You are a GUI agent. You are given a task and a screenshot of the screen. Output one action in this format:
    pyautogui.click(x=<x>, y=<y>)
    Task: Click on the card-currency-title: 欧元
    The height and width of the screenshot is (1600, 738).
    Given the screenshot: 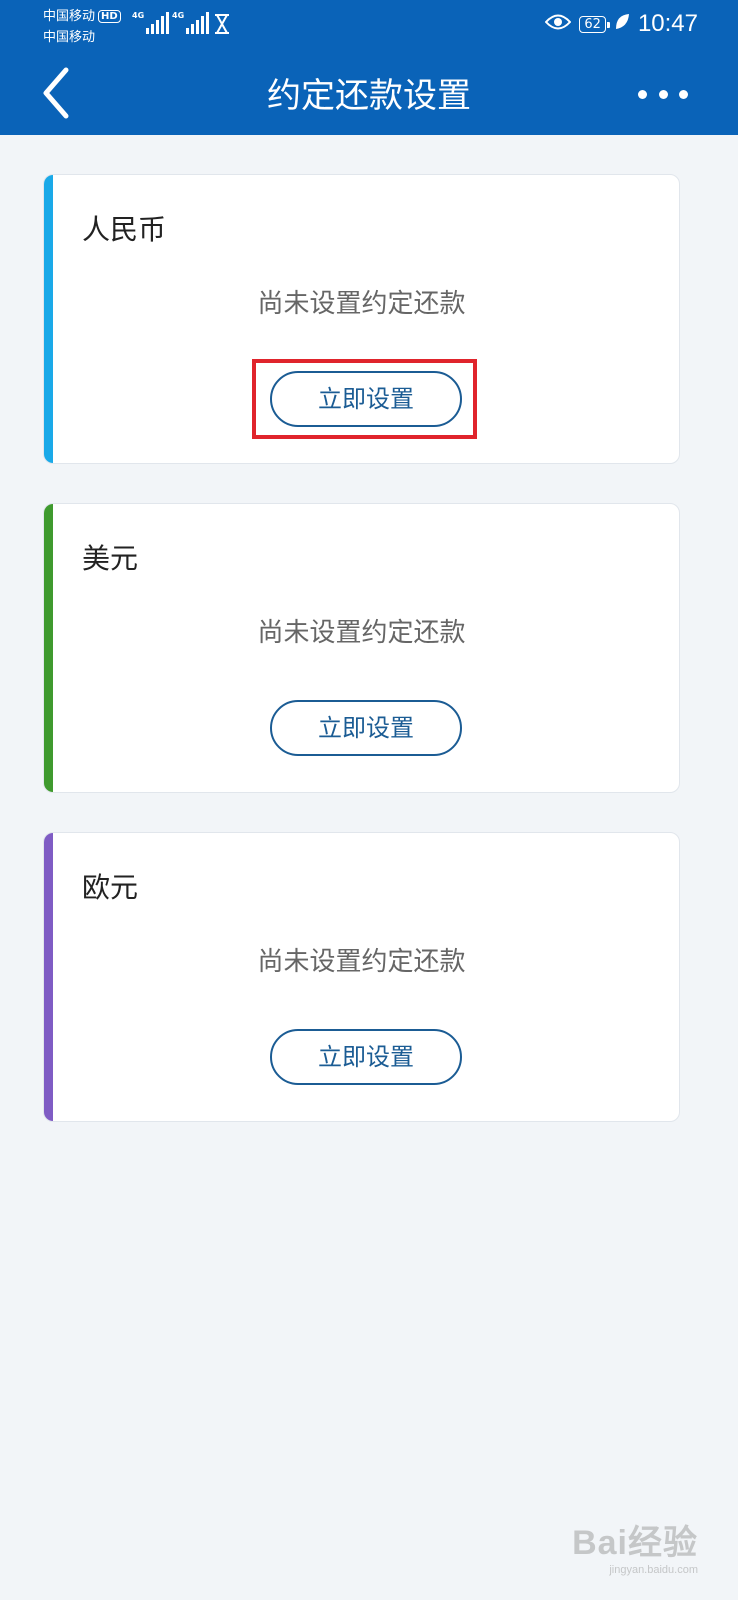 What is the action you would take?
    pyautogui.click(x=110, y=887)
    